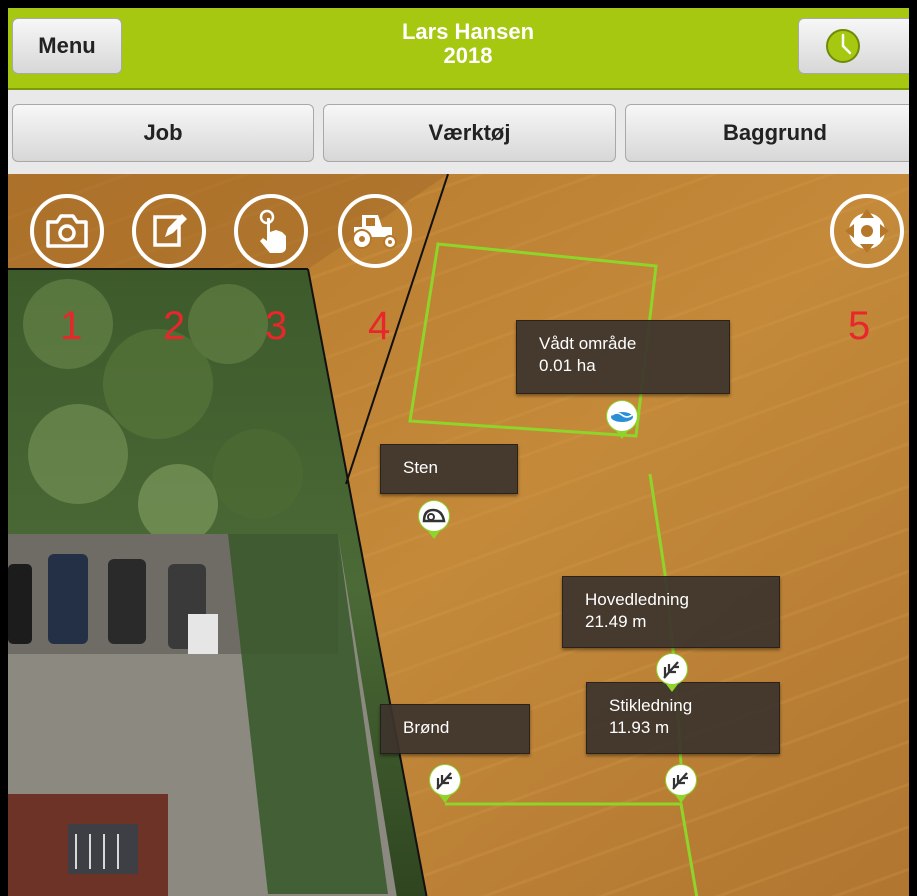 Image resolution: width=917 pixels, height=896 pixels. What do you see at coordinates (163, 133) in the screenshot?
I see `tab-job: Job` at bounding box center [163, 133].